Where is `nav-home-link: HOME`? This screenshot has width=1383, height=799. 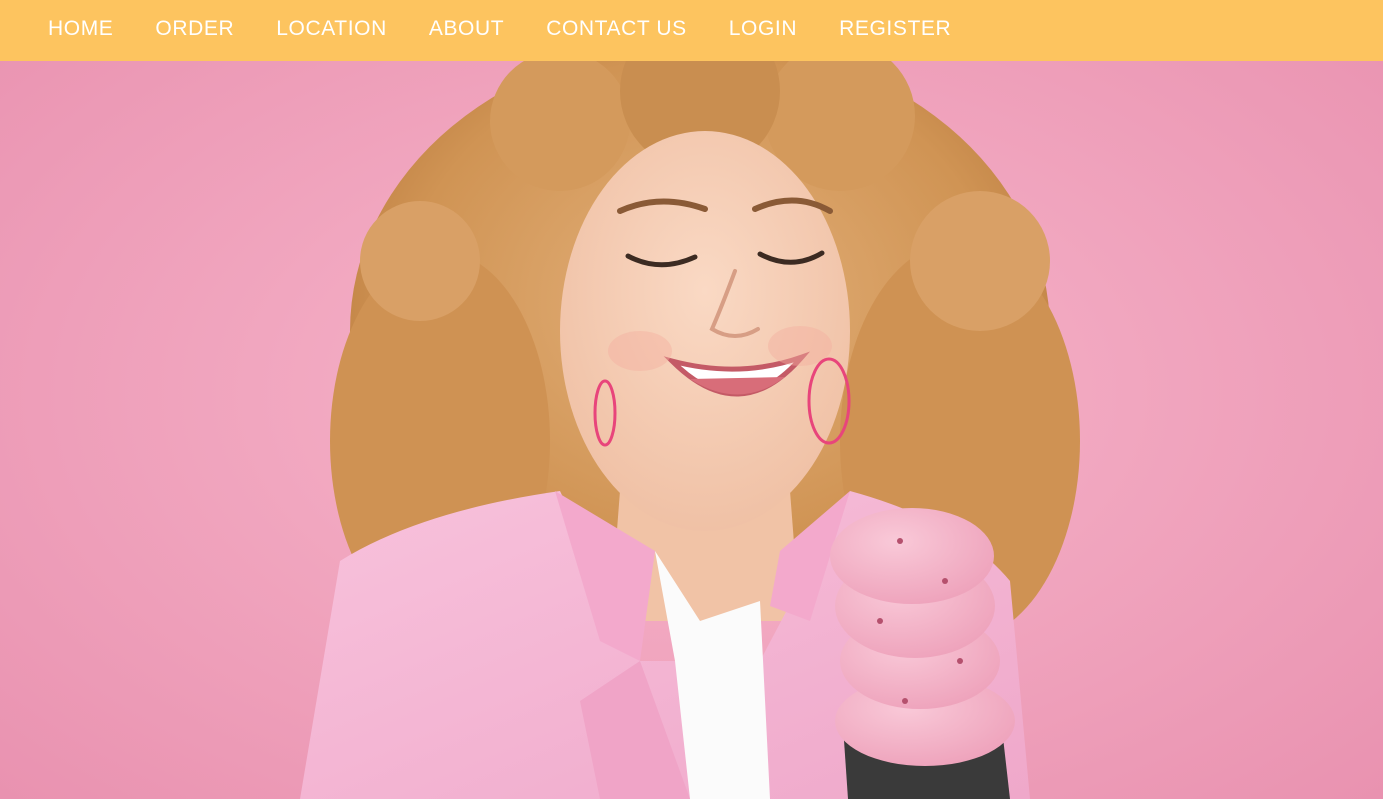
nav-home-link: HOME is located at coordinates (80, 29).